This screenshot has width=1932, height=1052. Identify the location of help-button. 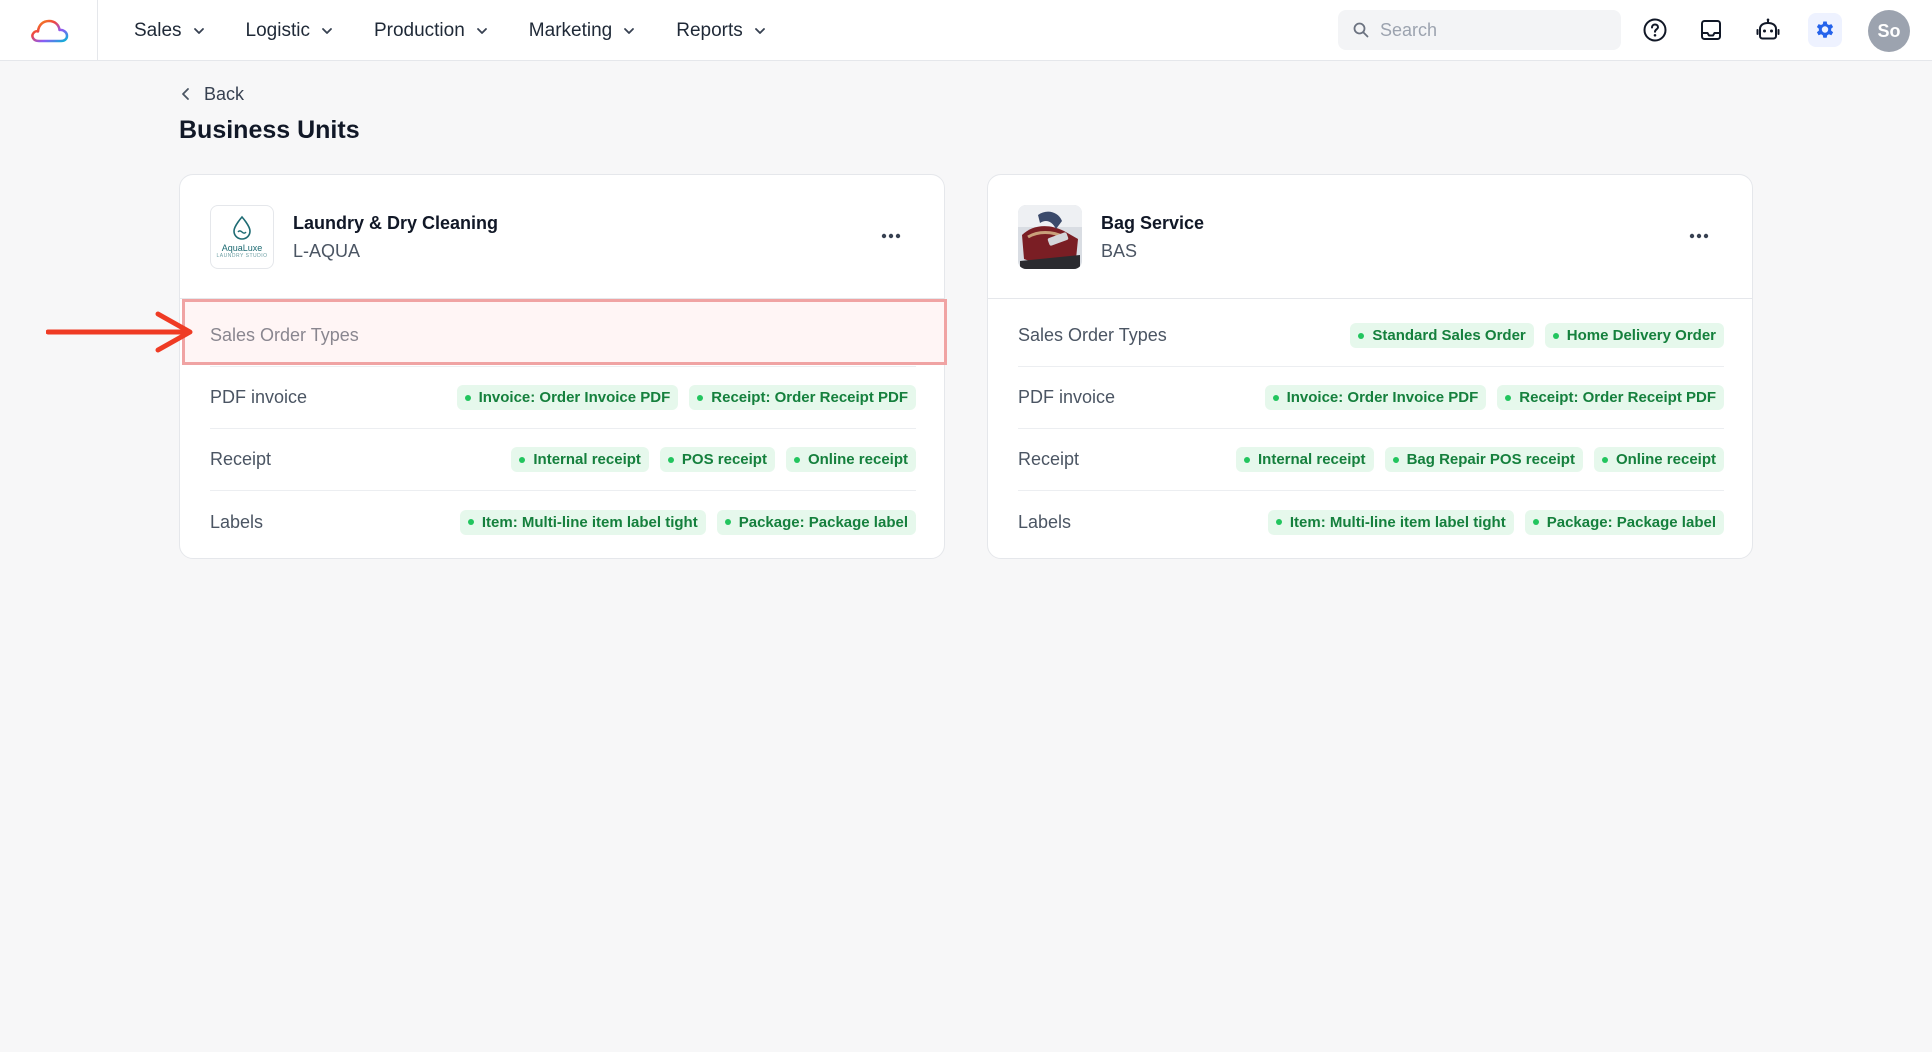
(1655, 30).